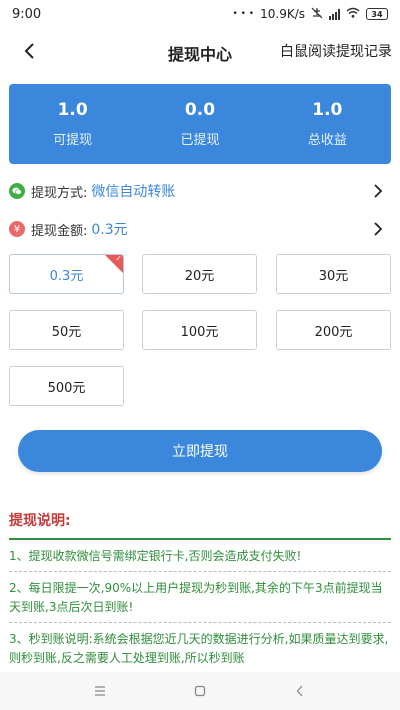  I want to click on system-nav-bar, so click(200, 691).